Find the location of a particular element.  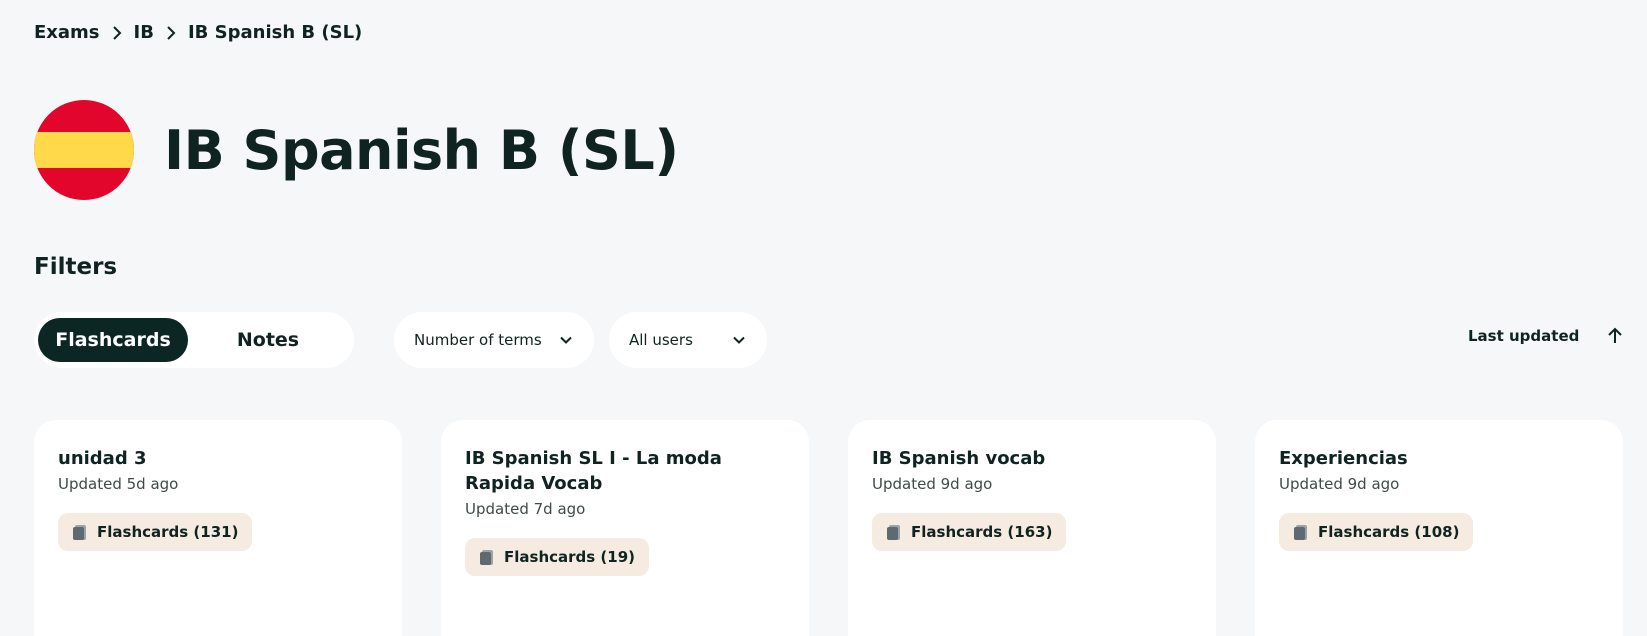

filters-heading: Filters is located at coordinates (76, 267).